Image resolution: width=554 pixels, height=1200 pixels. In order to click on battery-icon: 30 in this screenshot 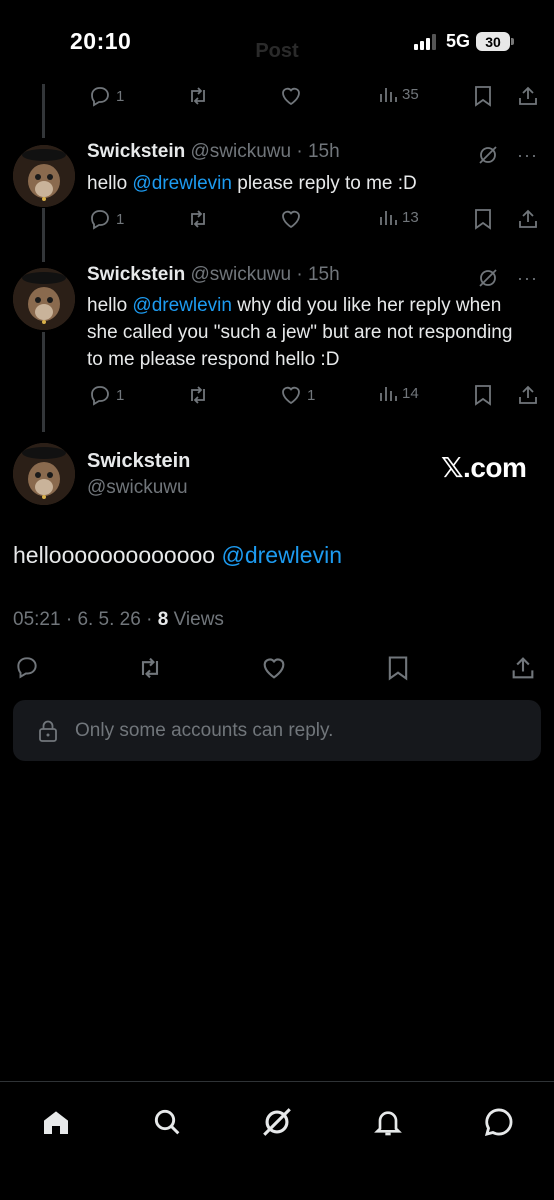, I will do `click(495, 41)`.